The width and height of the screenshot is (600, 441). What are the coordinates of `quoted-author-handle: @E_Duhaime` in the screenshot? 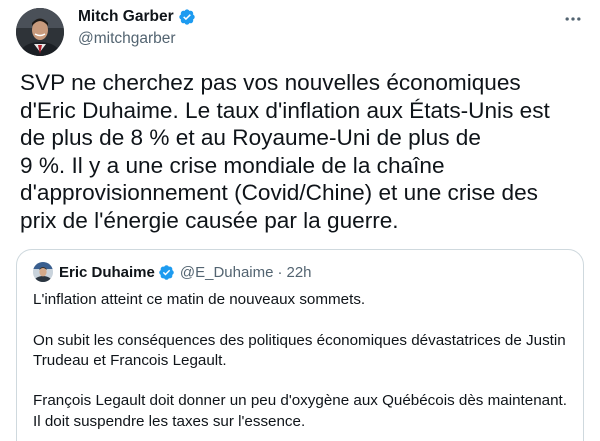 It's located at (226, 272).